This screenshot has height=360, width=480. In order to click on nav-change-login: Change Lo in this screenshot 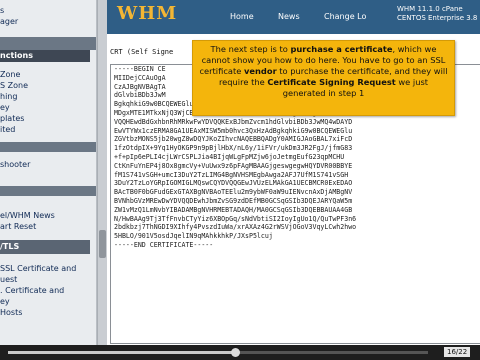, I will do `click(345, 16)`.